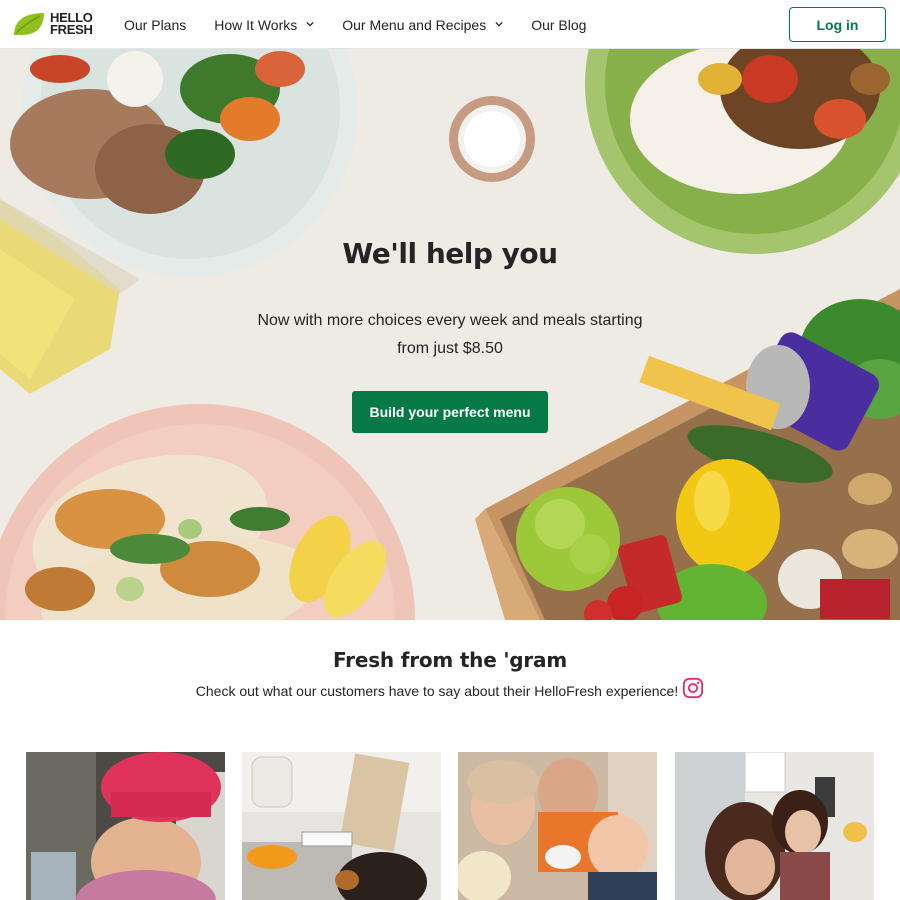 This screenshot has height=900, width=900. Describe the element at coordinates (414, 24) in the screenshot. I see `nav-label: Our Menu and Recipes` at that location.